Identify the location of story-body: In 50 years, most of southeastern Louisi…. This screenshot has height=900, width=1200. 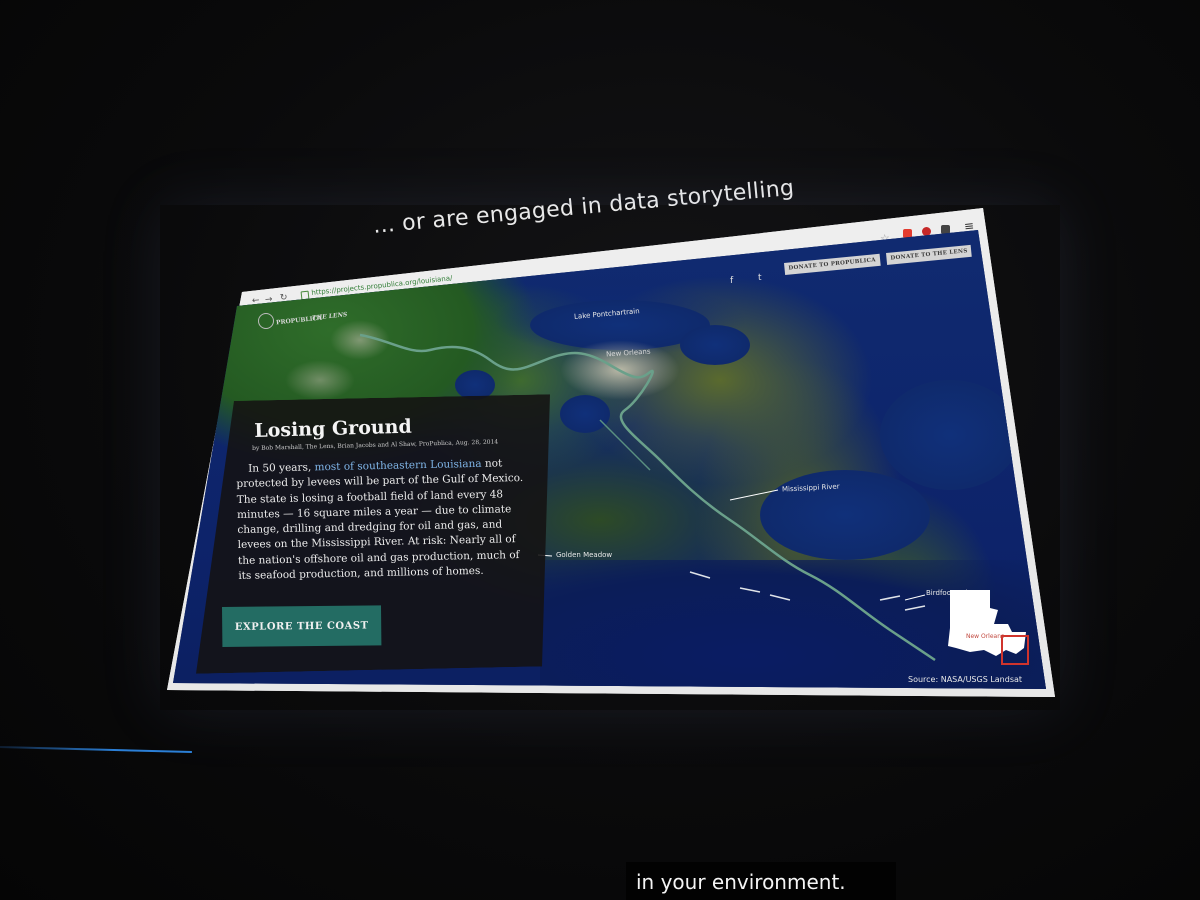
(392, 520).